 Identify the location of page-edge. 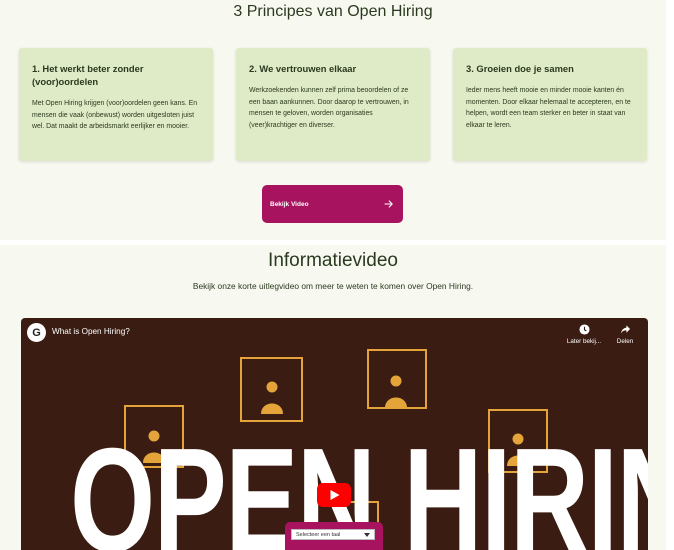
(670, 275).